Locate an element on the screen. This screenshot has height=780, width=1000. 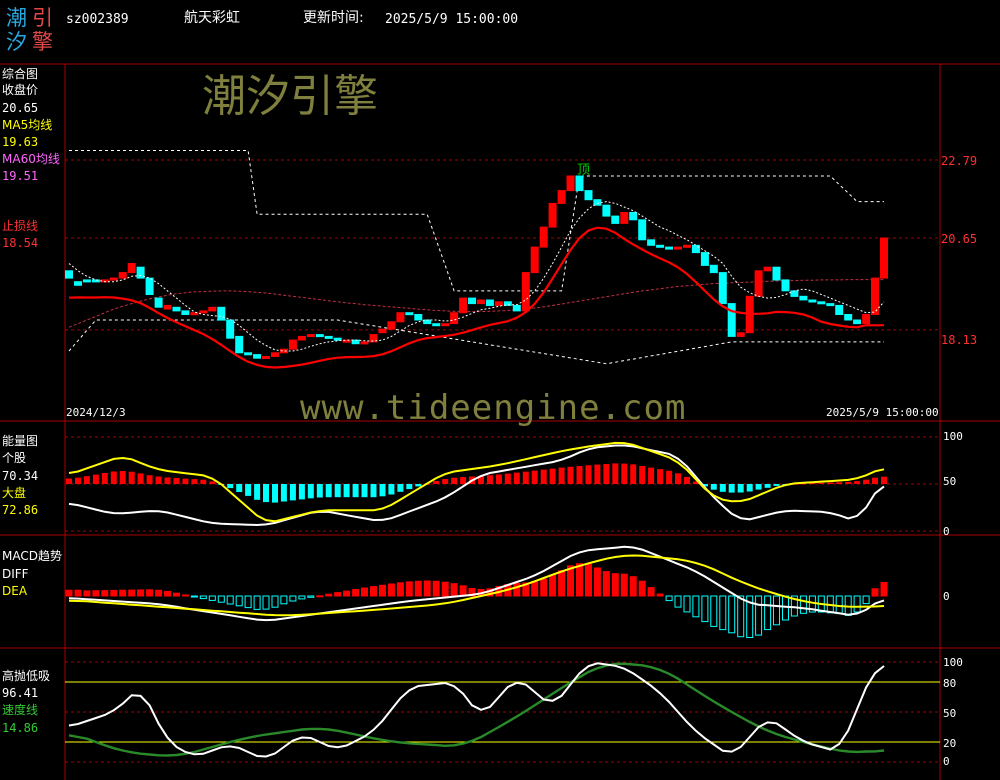
energy-y-tick-50: 50 is located at coordinates (950, 481).